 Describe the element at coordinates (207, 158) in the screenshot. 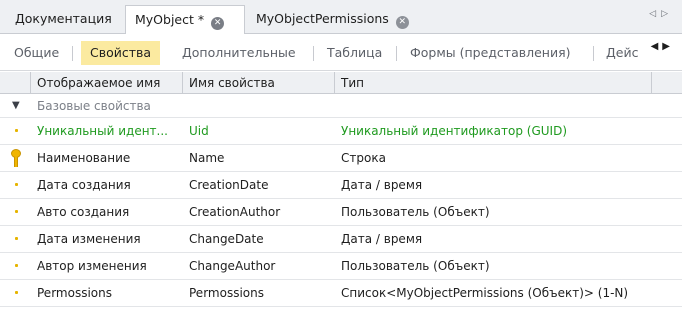

I see `cell-property-name: Name` at that location.